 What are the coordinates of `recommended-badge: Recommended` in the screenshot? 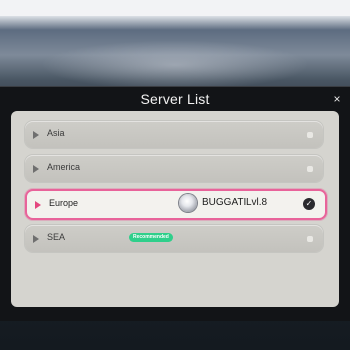 It's located at (151, 237).